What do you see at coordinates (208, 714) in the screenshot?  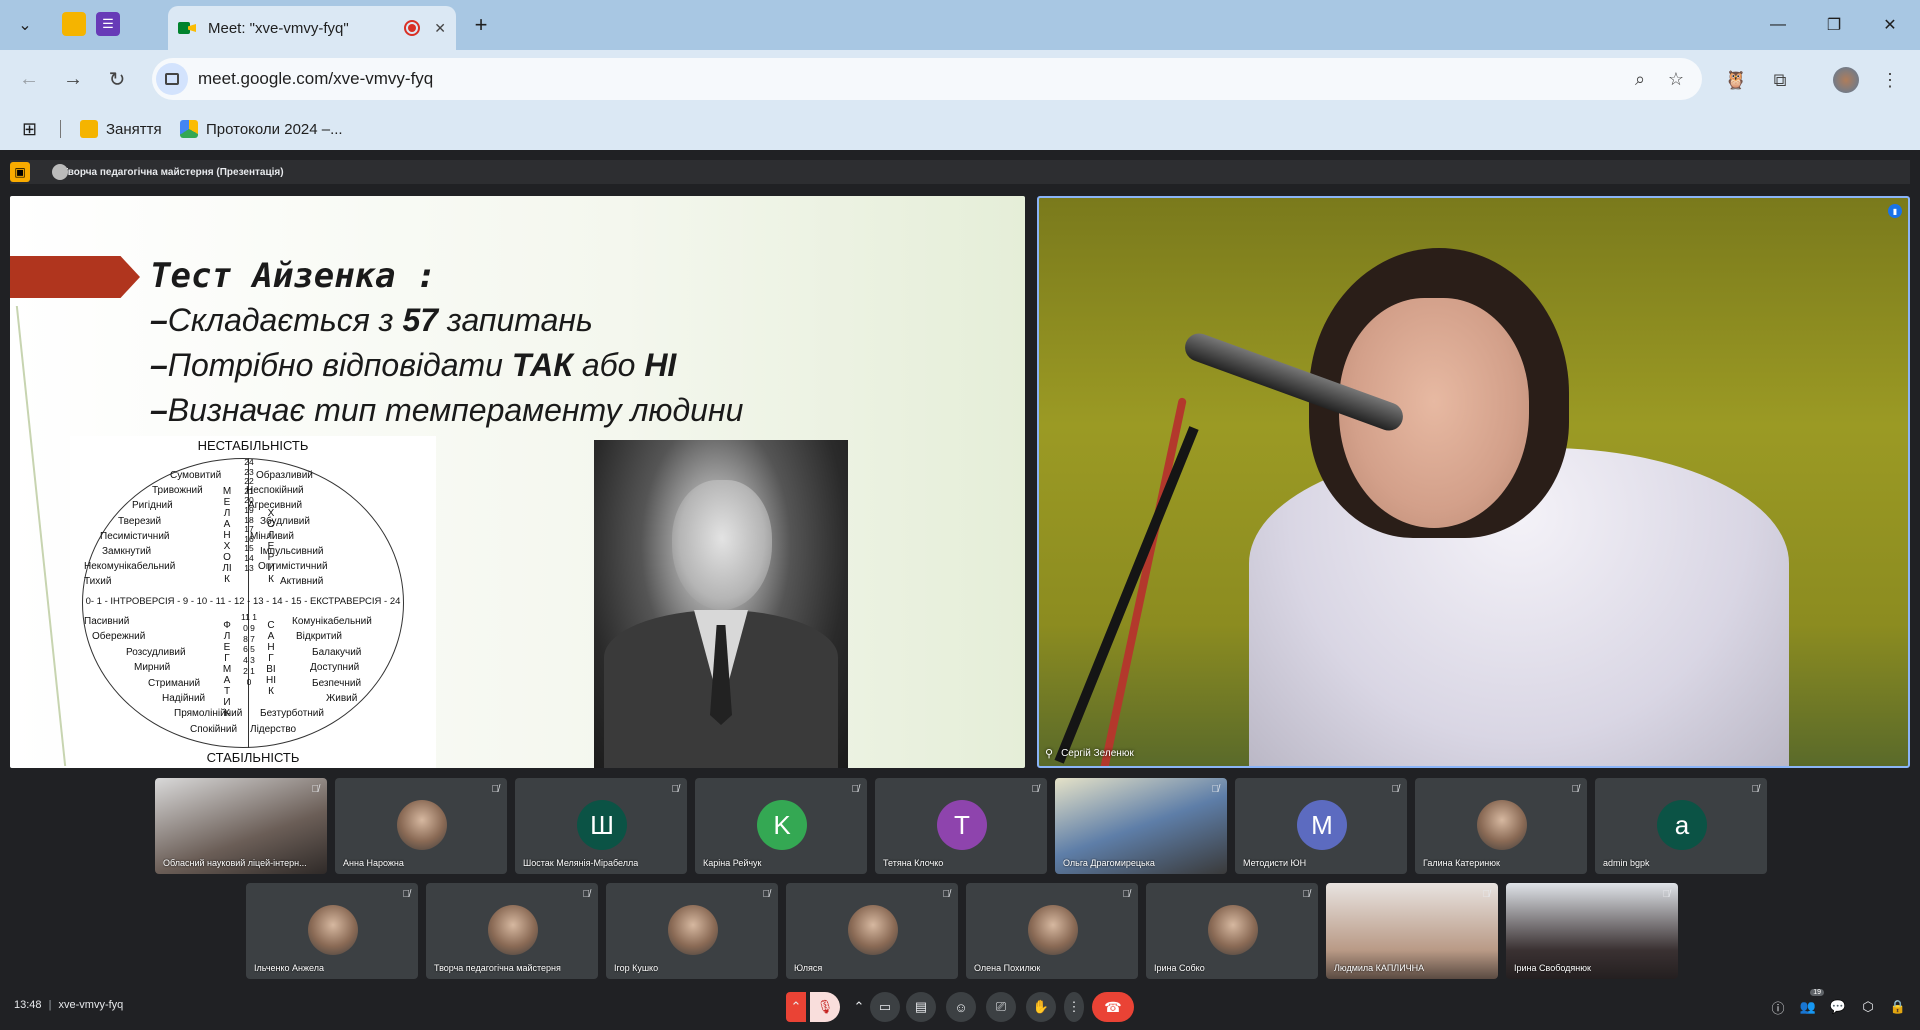 I see `diagram-trait: Прямолінійний` at bounding box center [208, 714].